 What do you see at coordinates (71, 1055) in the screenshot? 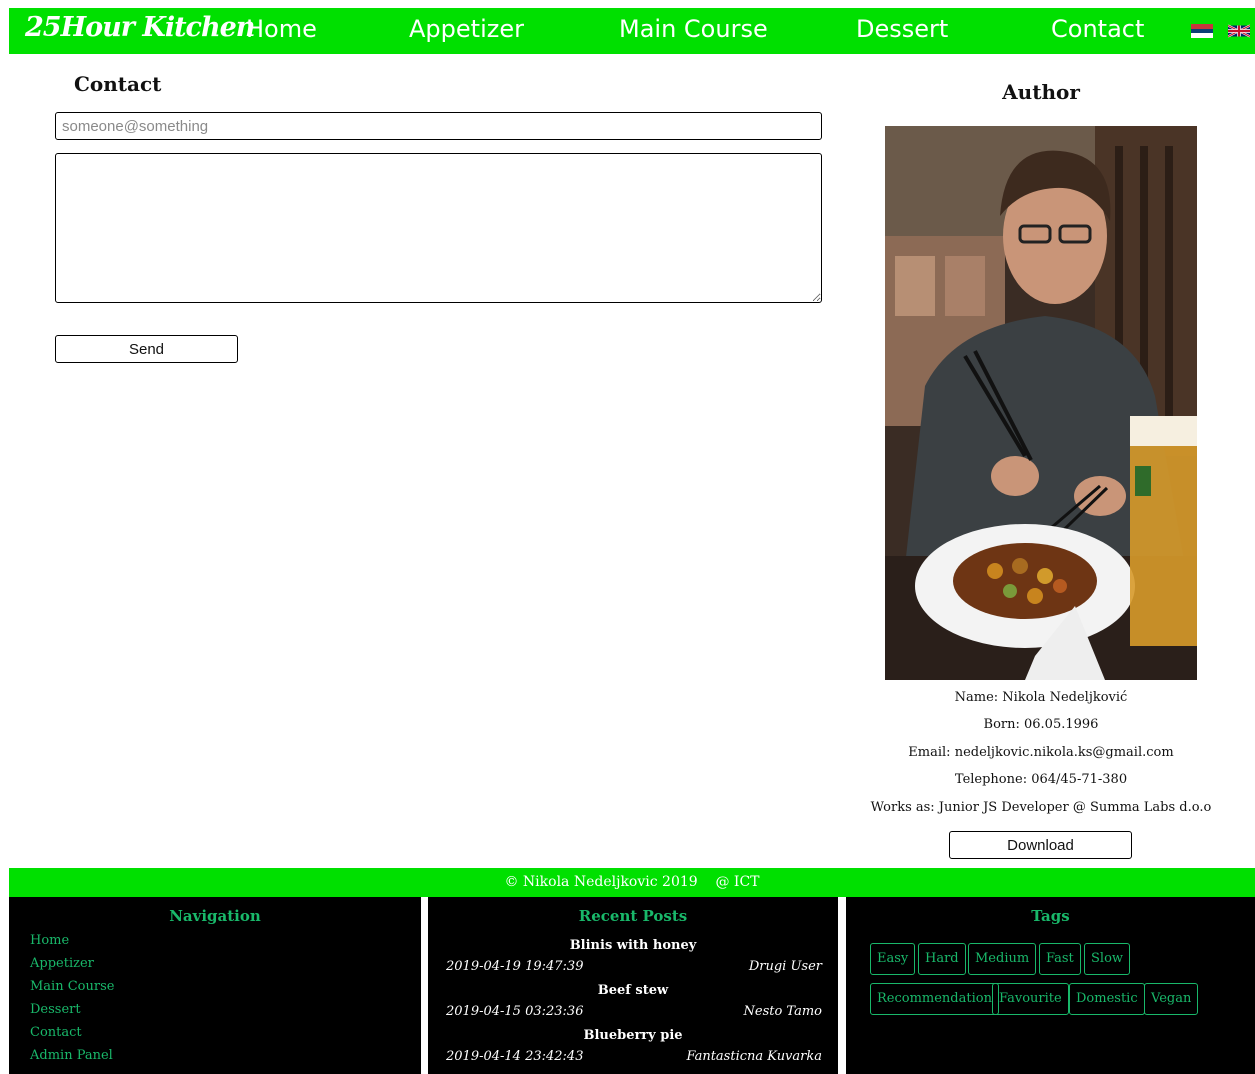
I see `footer-link-admin-panel: Admin Panel` at bounding box center [71, 1055].